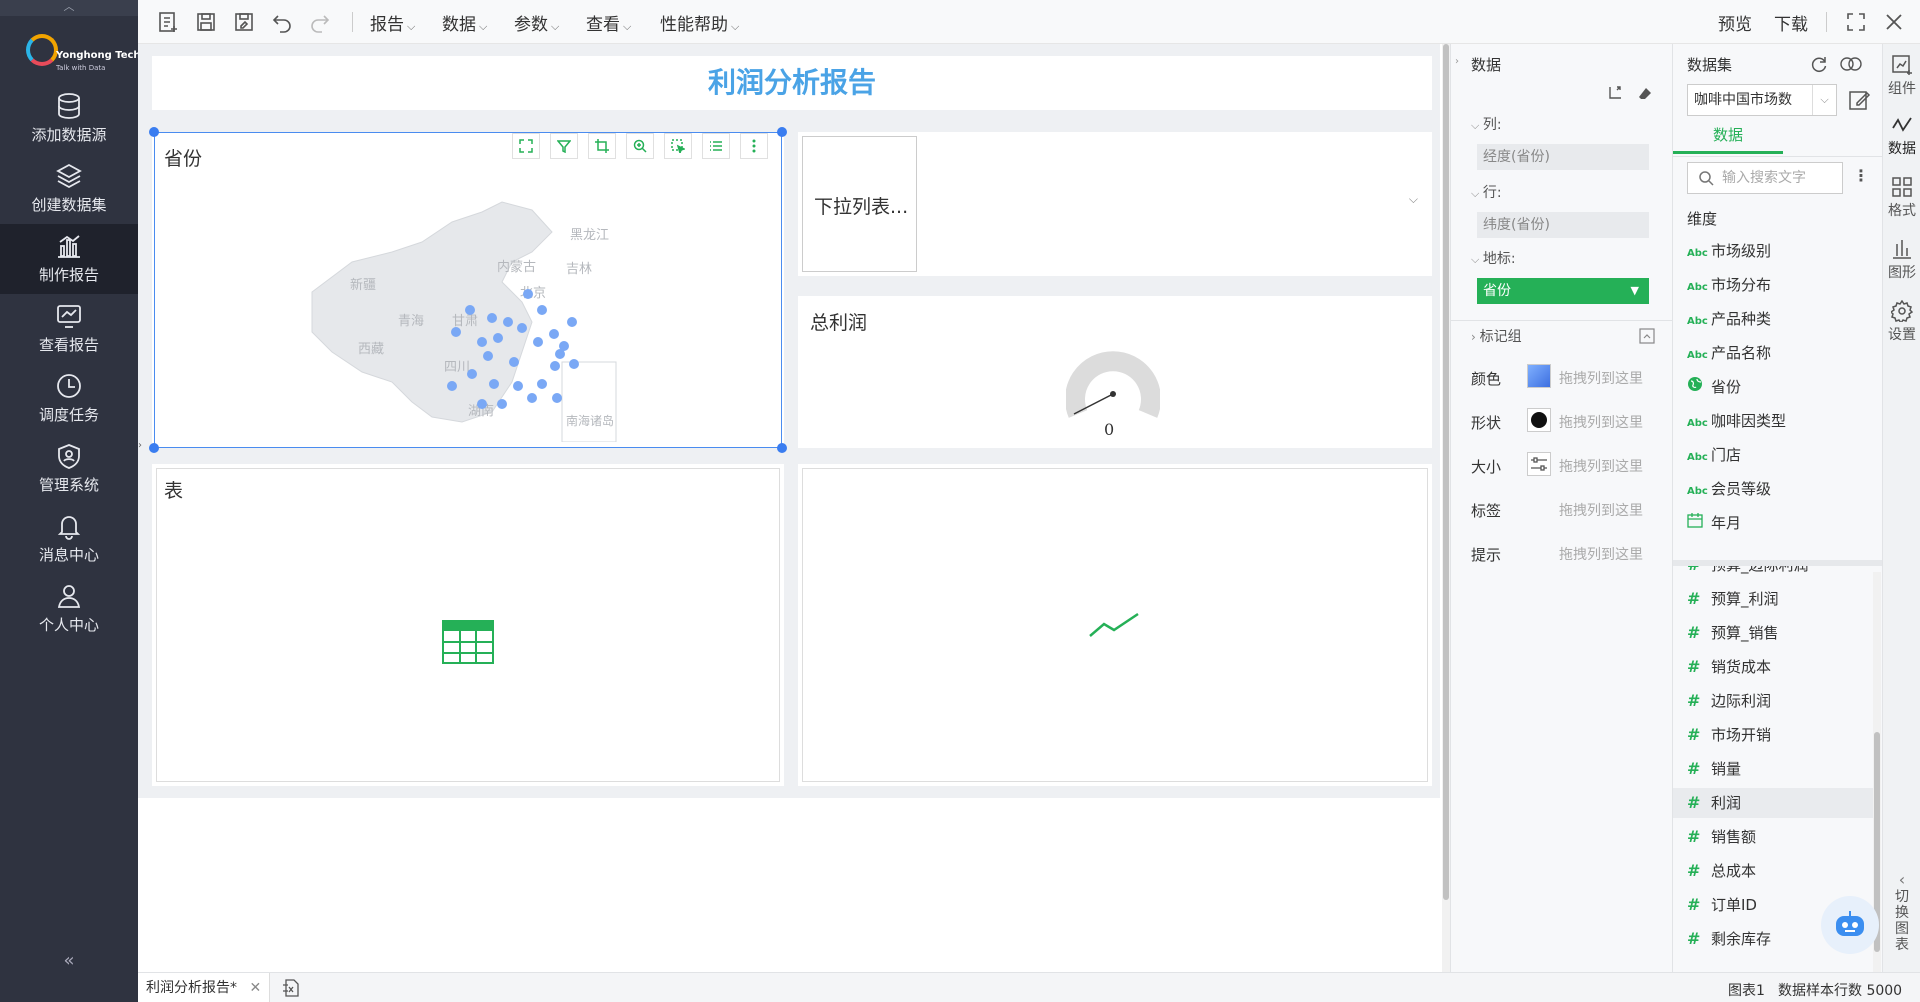 The height and width of the screenshot is (1002, 1920). What do you see at coordinates (1856, 22) in the screenshot?
I see `fullscreen-icon` at bounding box center [1856, 22].